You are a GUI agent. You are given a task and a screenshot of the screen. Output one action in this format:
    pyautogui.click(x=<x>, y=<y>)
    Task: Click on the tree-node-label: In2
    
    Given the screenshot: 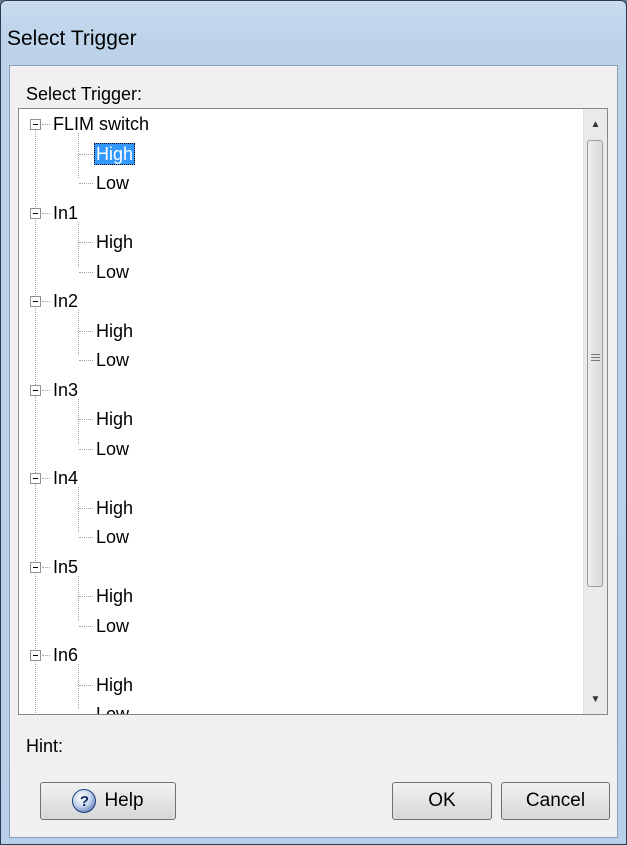 What is the action you would take?
    pyautogui.click(x=66, y=301)
    